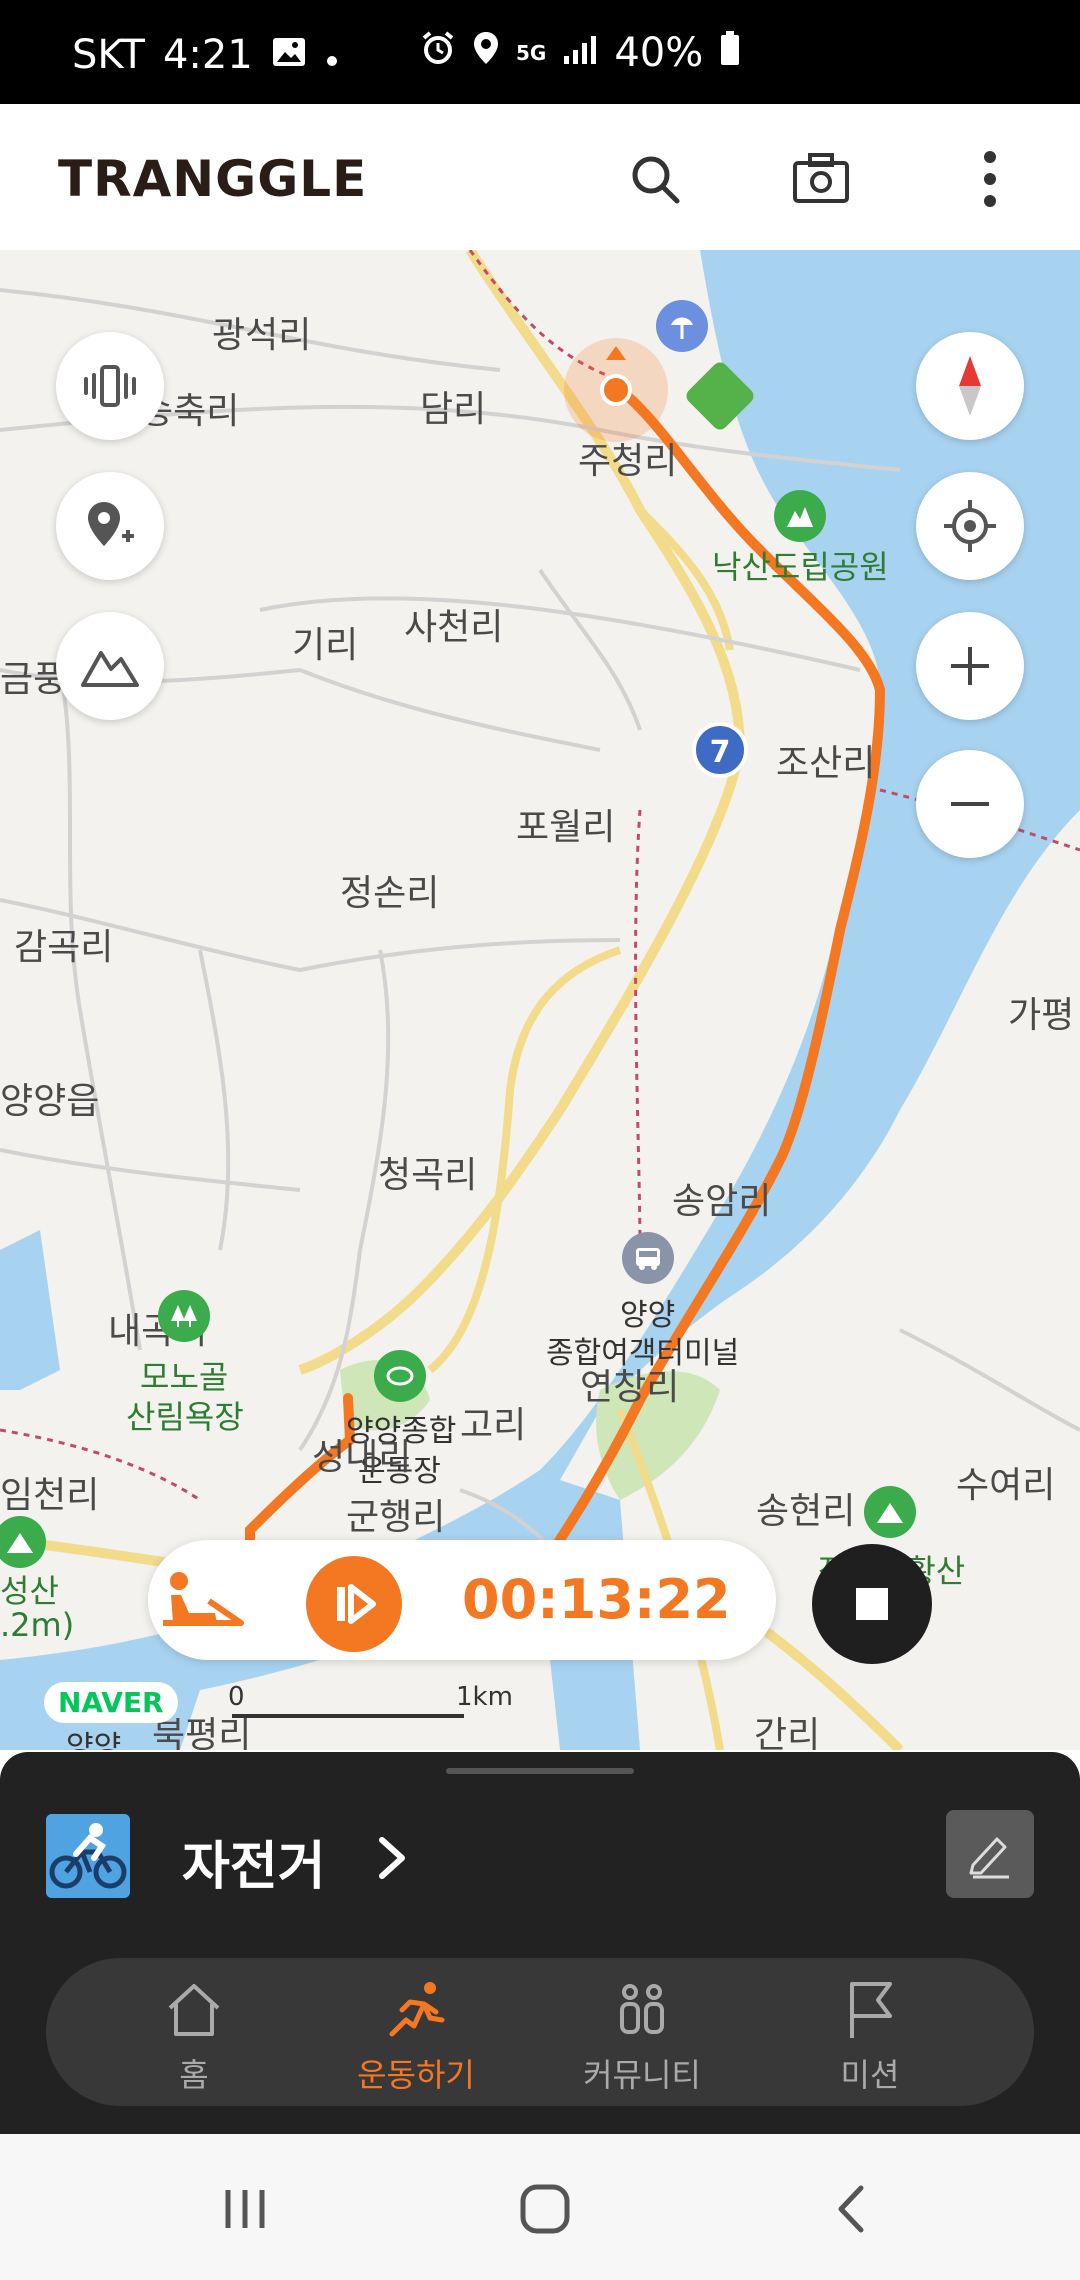  I want to click on tab-community: 커뮤니티, so click(642, 2038).